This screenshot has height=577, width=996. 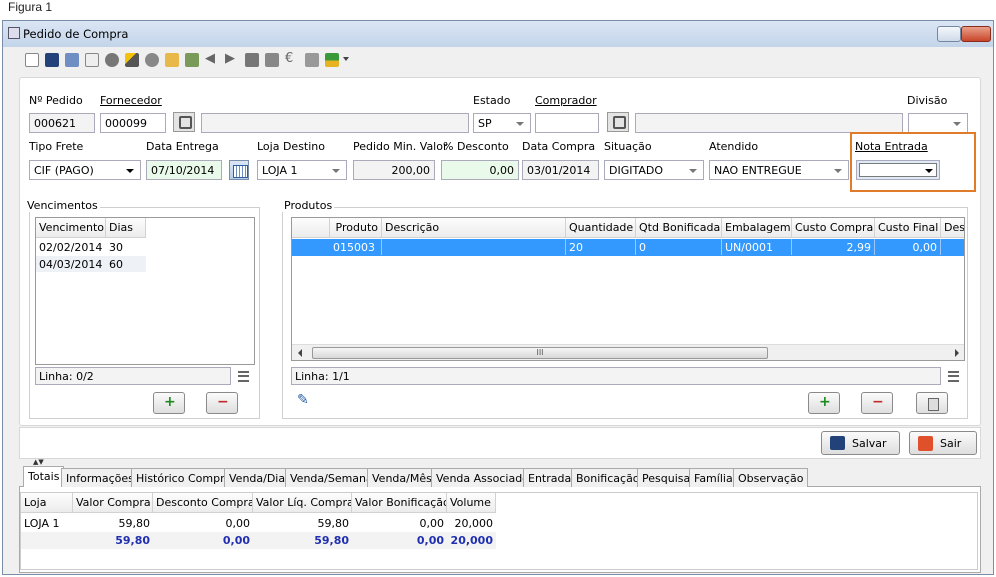 What do you see at coordinates (126, 247) in the screenshot?
I see `vencimento-dias-cell: 30` at bounding box center [126, 247].